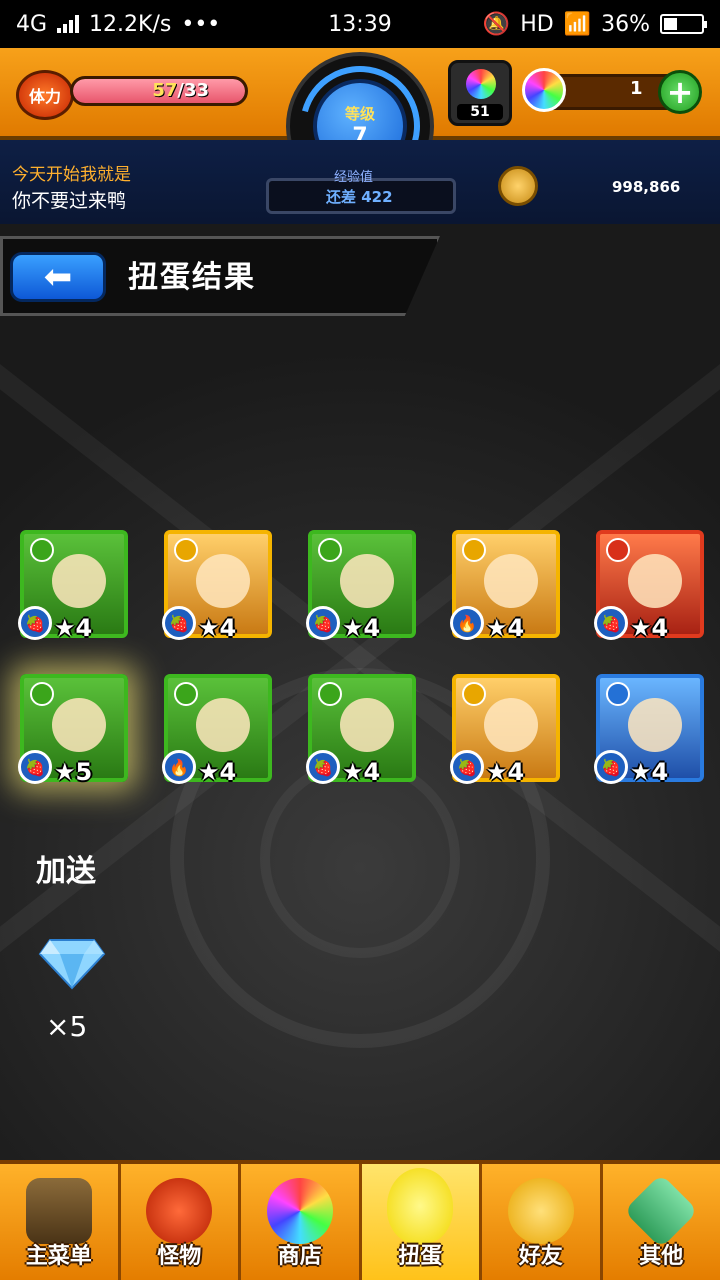  What do you see at coordinates (540, 1211) in the screenshot?
I see `friends-icon` at bounding box center [540, 1211].